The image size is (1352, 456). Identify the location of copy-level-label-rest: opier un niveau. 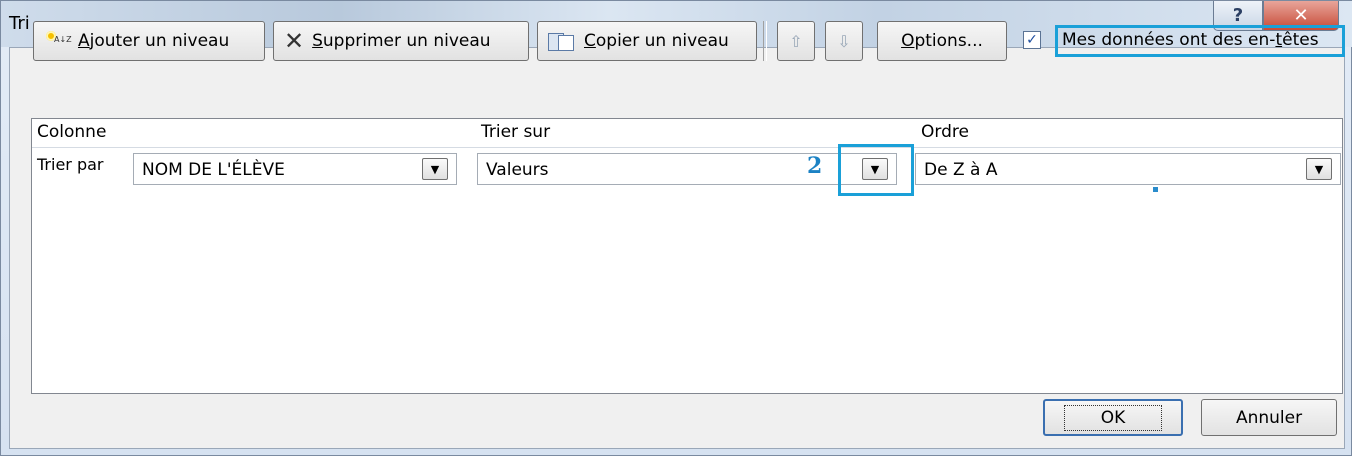
(662, 41).